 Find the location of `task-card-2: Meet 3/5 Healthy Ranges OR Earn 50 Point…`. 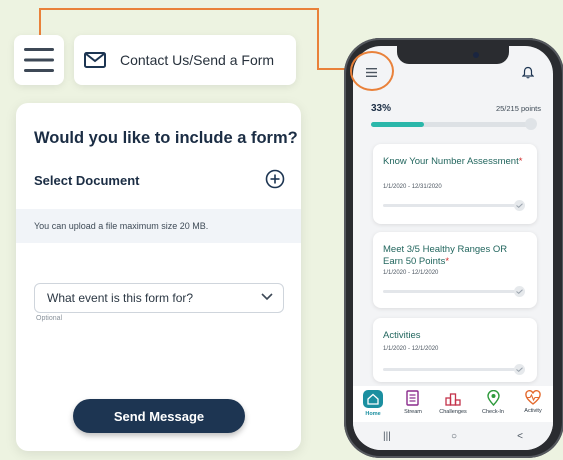

task-card-2: Meet 3/5 Healthy Ranges OR Earn 50 Point… is located at coordinates (455, 270).